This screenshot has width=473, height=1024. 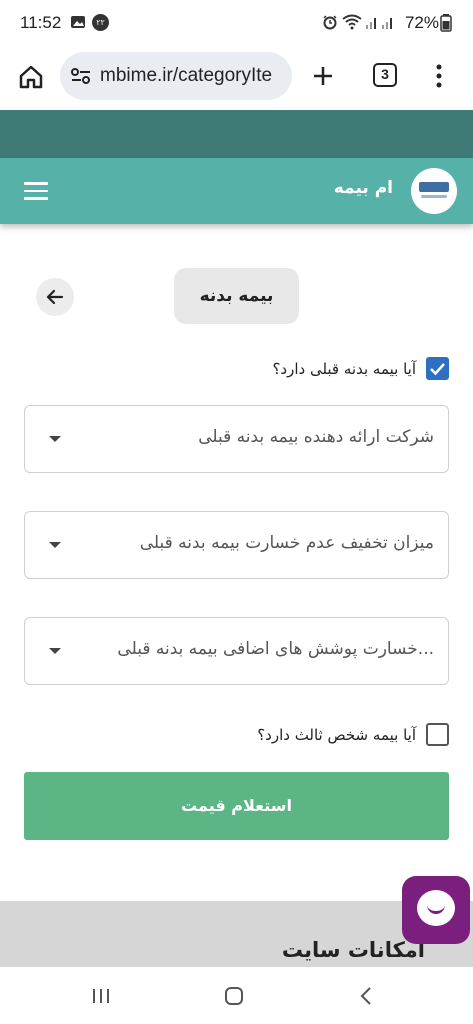 I want to click on third-party-label: آیا بیمه شخص ثالث دارد؟, so click(x=336, y=734).